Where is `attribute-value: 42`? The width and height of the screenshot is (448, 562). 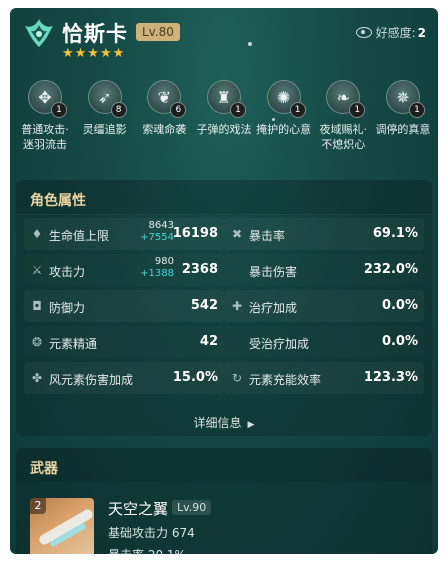 attribute-value: 42 is located at coordinates (208, 341).